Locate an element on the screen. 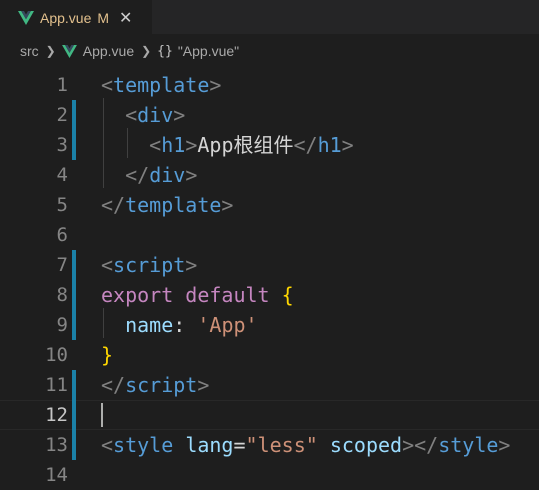 The image size is (539, 490). breadcrumb-file-label: App.vue is located at coordinates (108, 51).